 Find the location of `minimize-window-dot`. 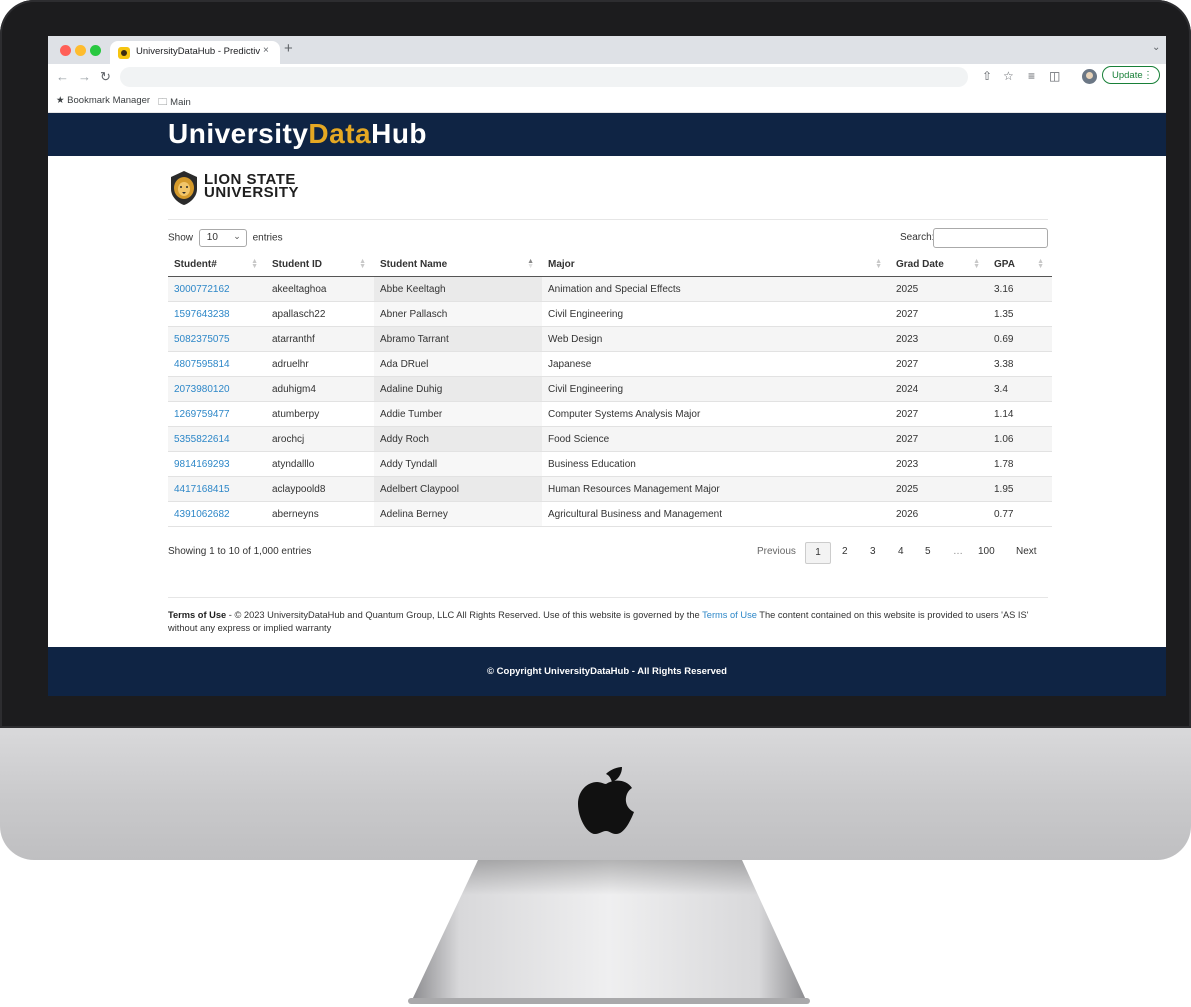

minimize-window-dot is located at coordinates (80, 50).